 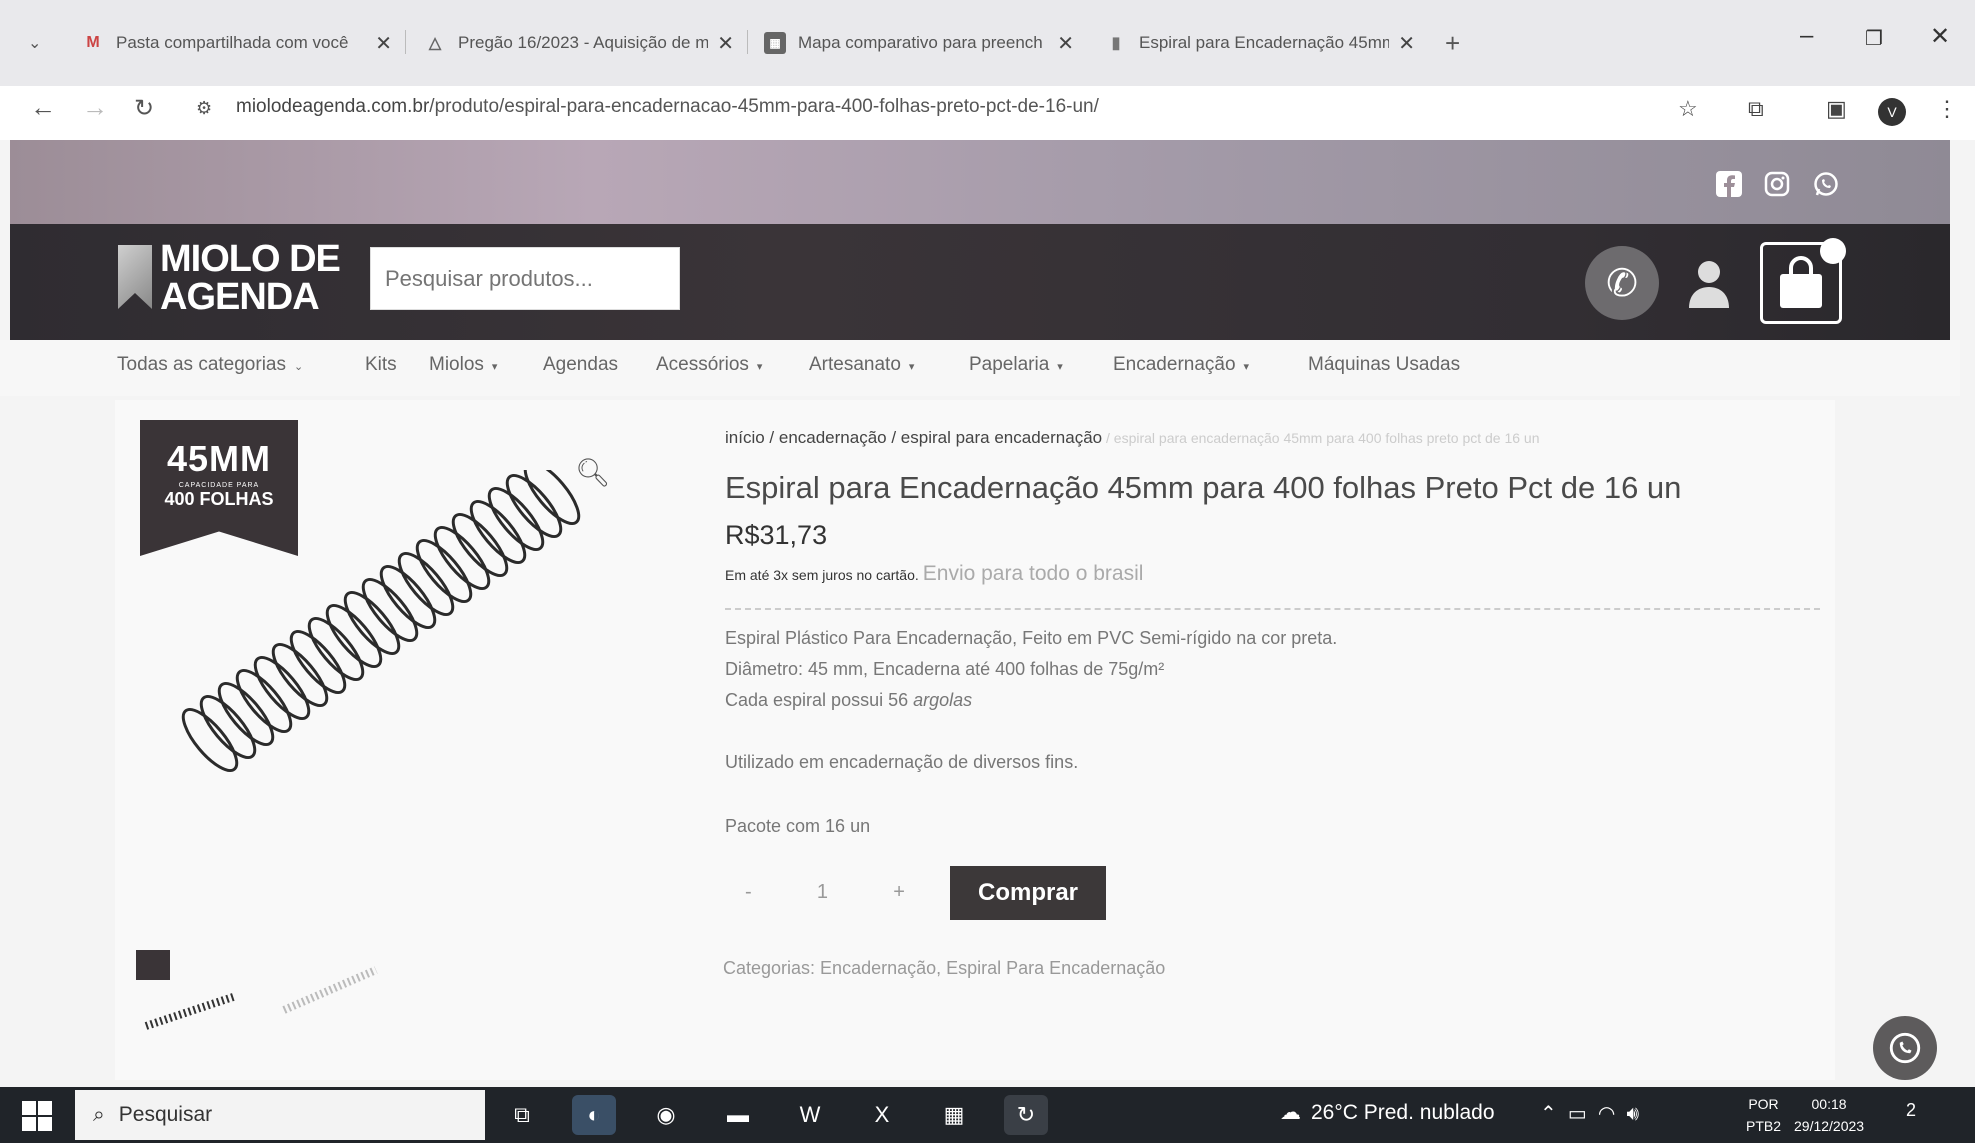 What do you see at coordinates (899, 892) in the screenshot?
I see `qty-plus-button: +` at bounding box center [899, 892].